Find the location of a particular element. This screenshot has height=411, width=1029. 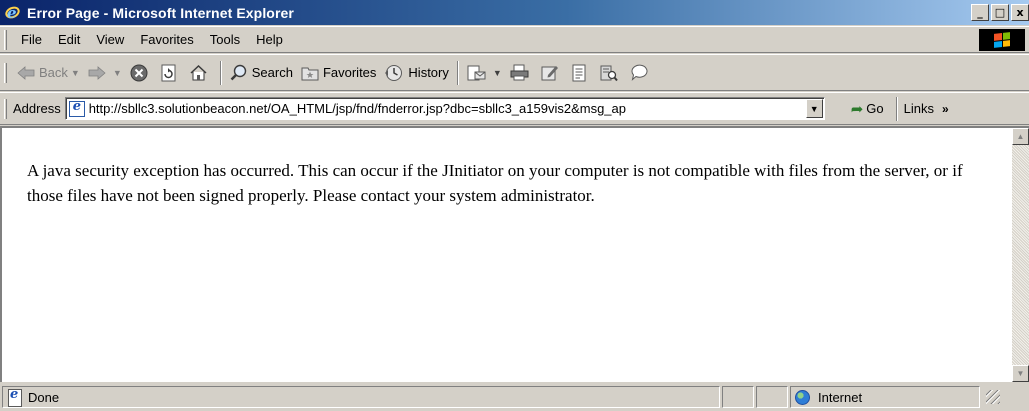

research-button is located at coordinates (610, 73).